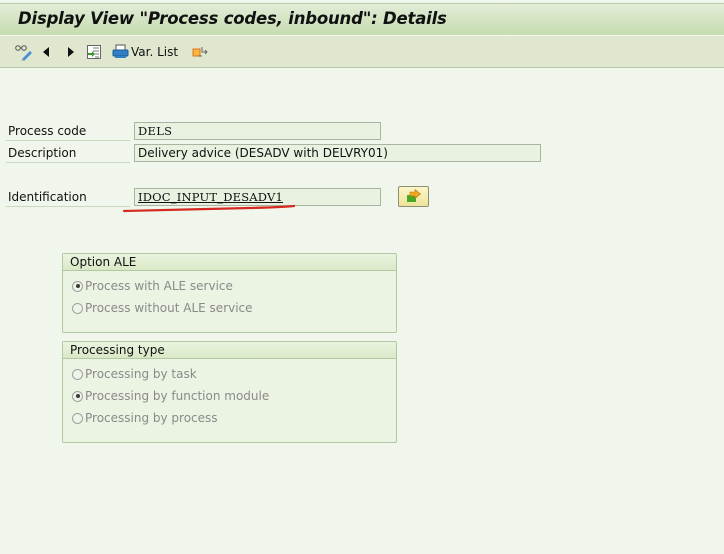  I want to click on var-list-button: Var. List, so click(145, 52).